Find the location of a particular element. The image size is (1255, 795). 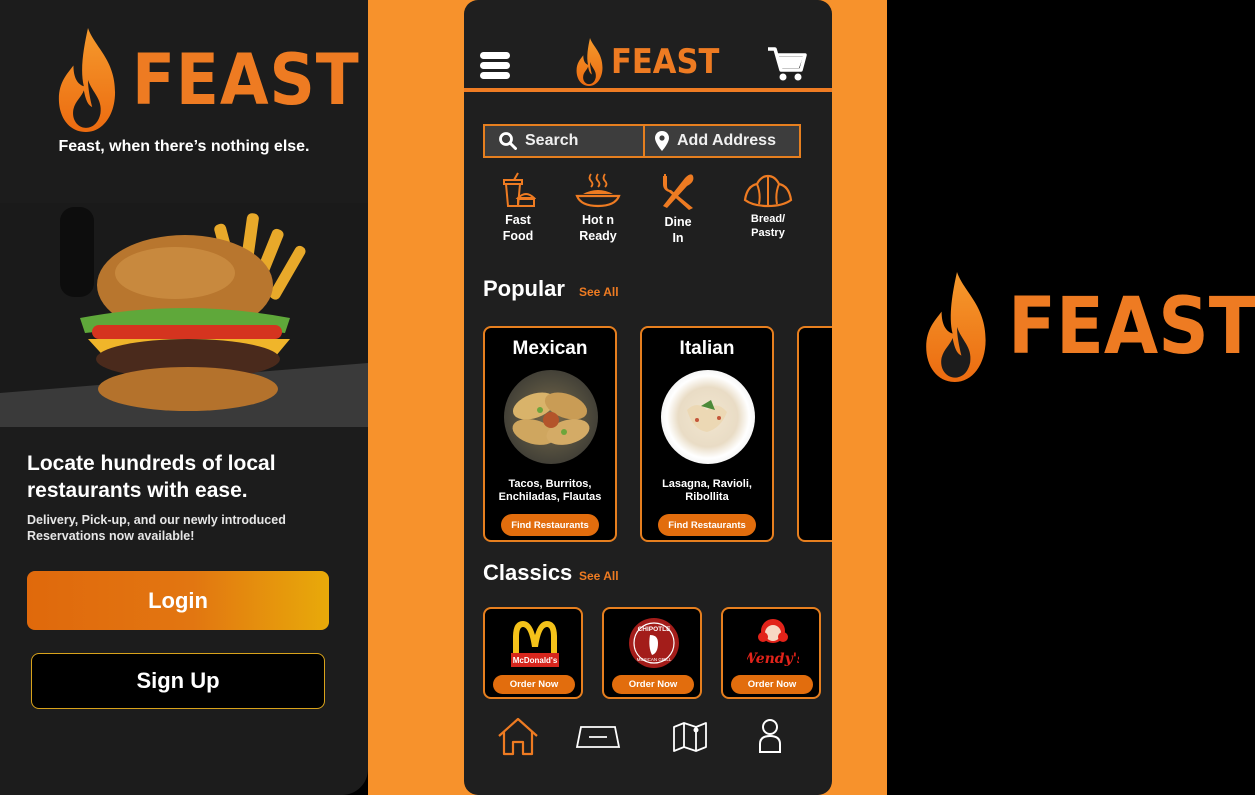

address-placeholder: Add Address is located at coordinates (726, 140).